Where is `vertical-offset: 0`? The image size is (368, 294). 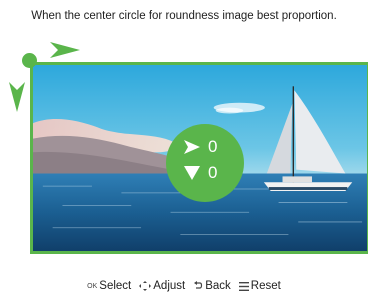 vertical-offset: 0 is located at coordinates (200, 173).